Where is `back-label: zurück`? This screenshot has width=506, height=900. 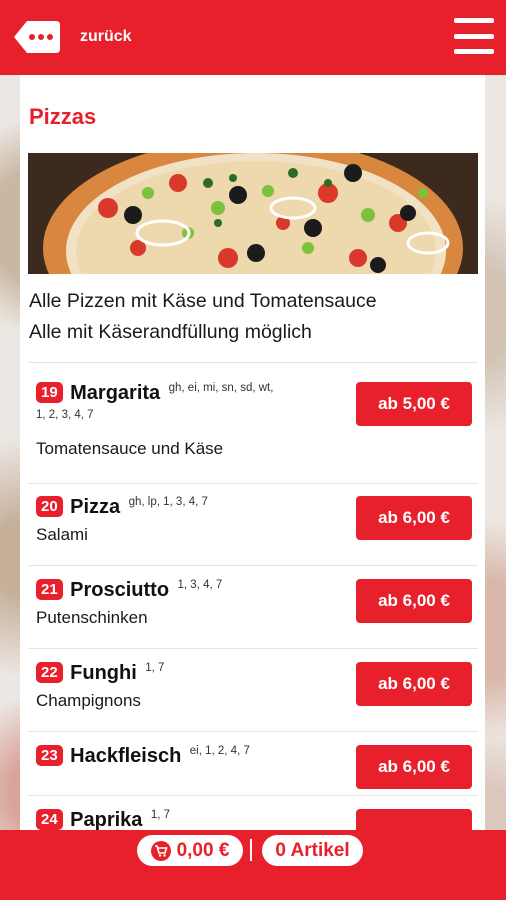
back-label: zurück is located at coordinates (106, 37).